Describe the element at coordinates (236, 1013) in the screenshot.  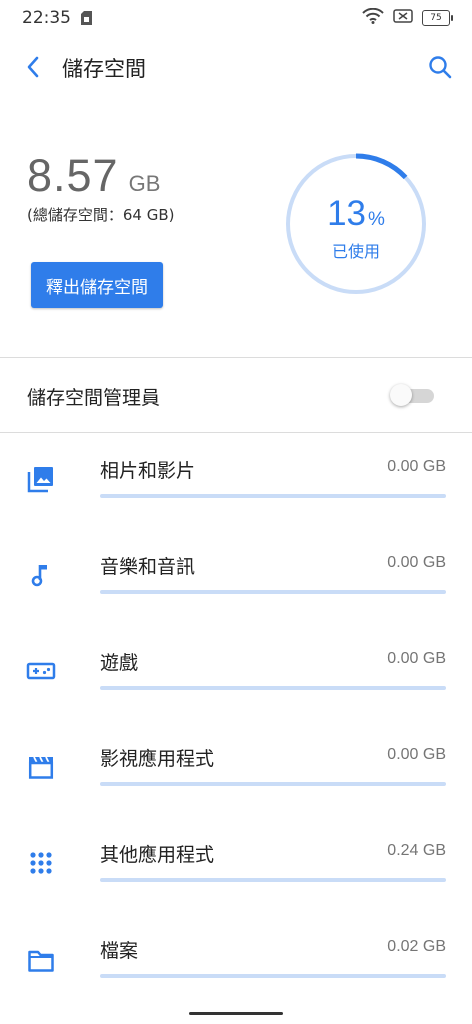
I see `home-indicator` at that location.